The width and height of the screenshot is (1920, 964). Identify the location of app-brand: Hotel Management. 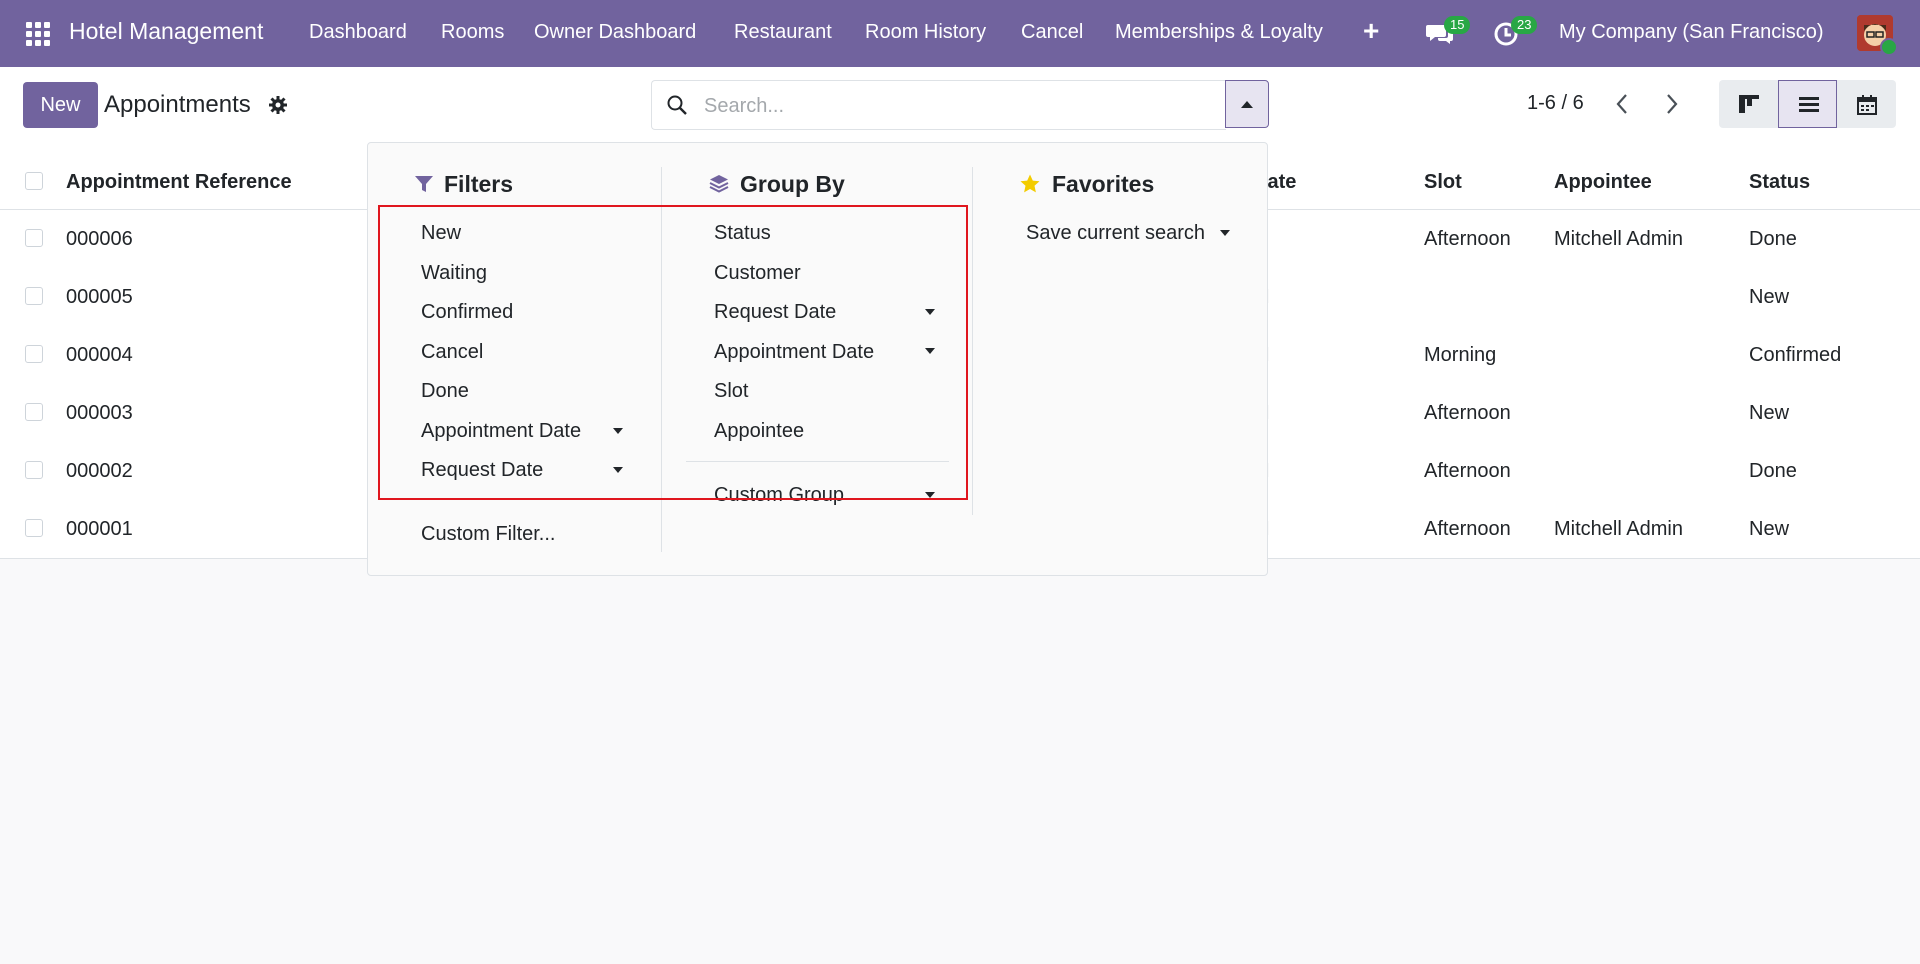
(166, 31).